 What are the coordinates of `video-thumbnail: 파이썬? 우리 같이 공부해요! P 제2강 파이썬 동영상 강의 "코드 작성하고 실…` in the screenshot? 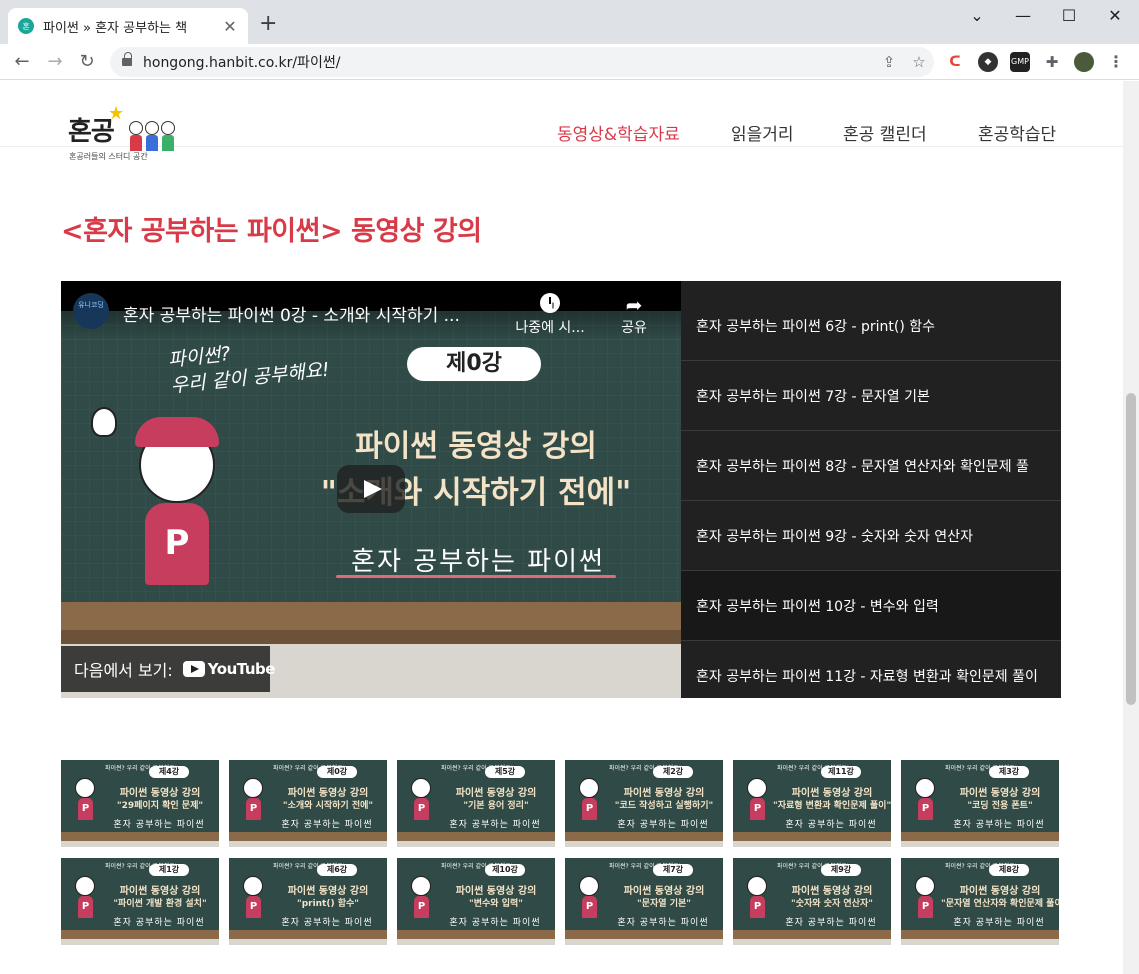 It's located at (644, 803).